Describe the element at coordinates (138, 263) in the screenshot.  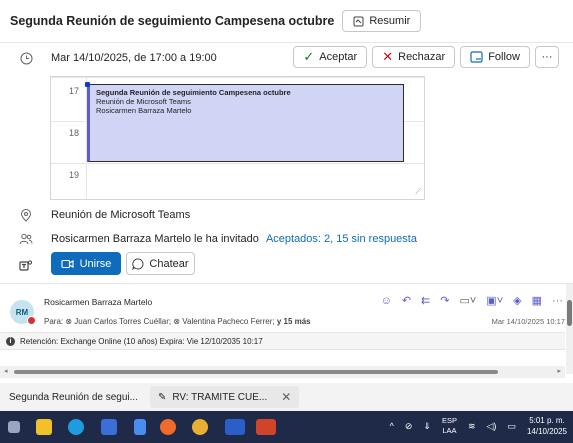
I see `chat-icon` at that location.